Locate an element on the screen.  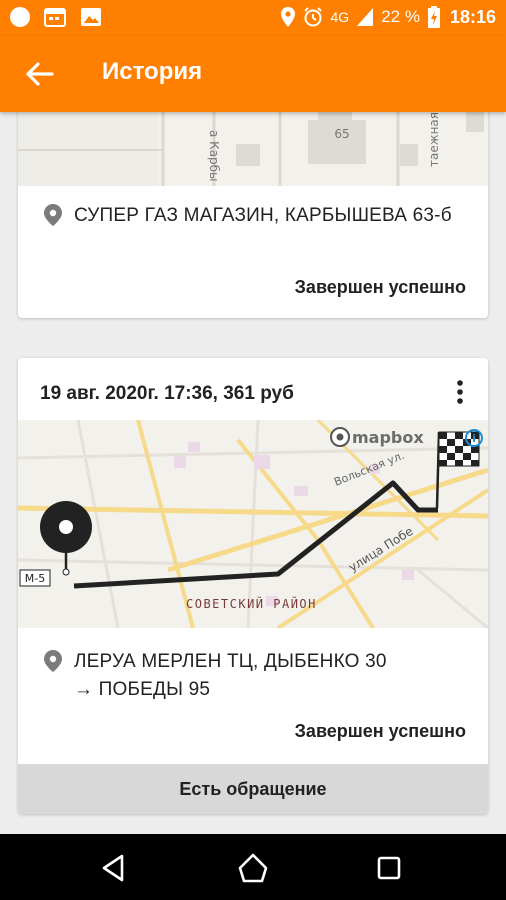
system-nav-bar is located at coordinates (253, 867).